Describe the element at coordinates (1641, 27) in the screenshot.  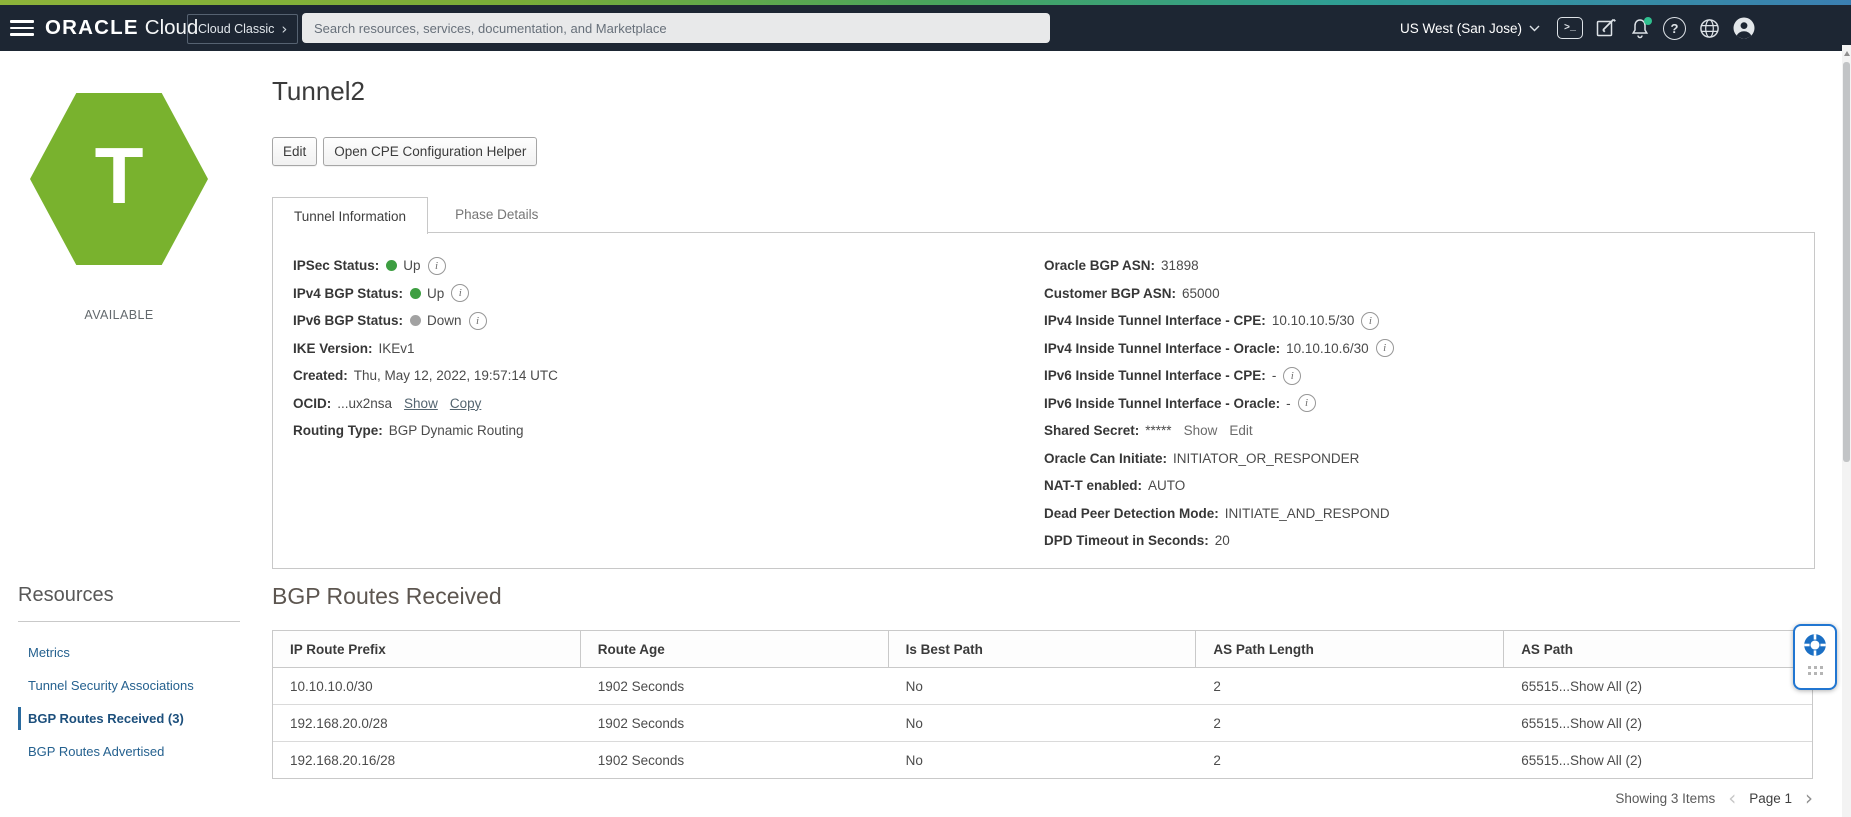
I see `notifications-bell-icon` at that location.